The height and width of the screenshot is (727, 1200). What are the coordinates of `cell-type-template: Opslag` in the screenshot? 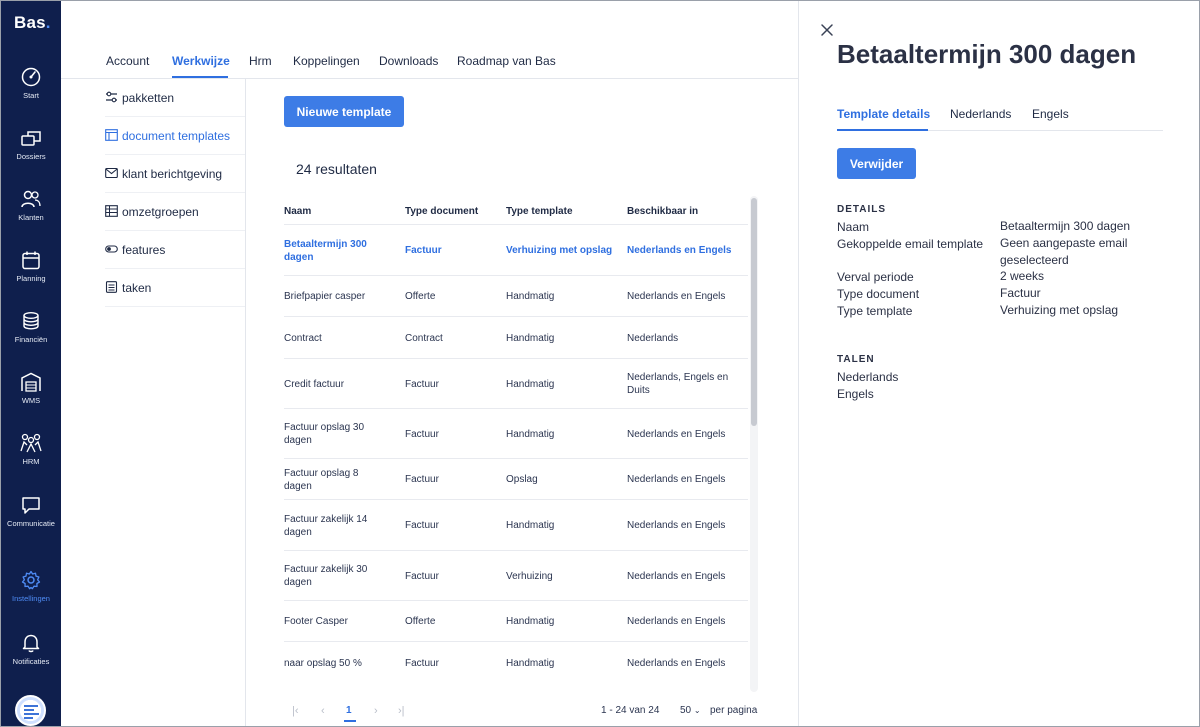 It's located at (522, 479).